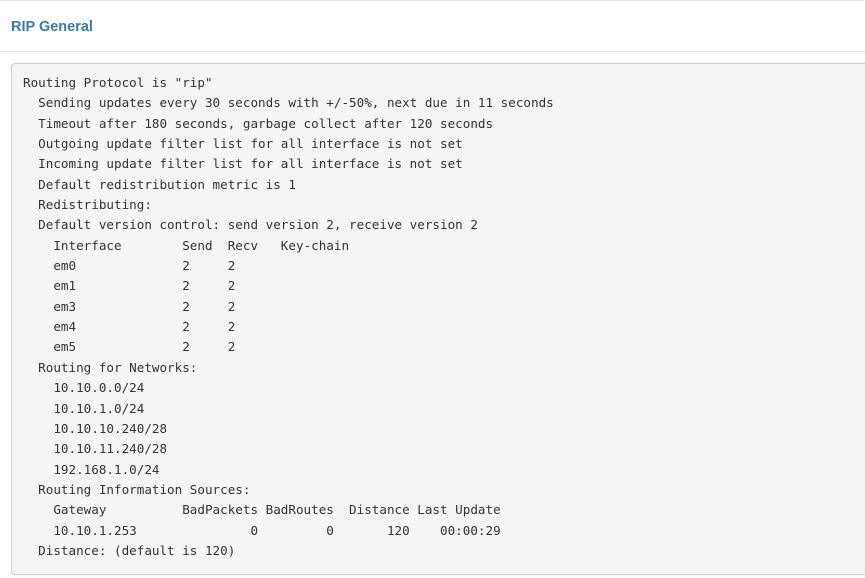 The width and height of the screenshot is (865, 578). What do you see at coordinates (95, 449) in the screenshot?
I see `network-item: 10.10.11.240/28` at bounding box center [95, 449].